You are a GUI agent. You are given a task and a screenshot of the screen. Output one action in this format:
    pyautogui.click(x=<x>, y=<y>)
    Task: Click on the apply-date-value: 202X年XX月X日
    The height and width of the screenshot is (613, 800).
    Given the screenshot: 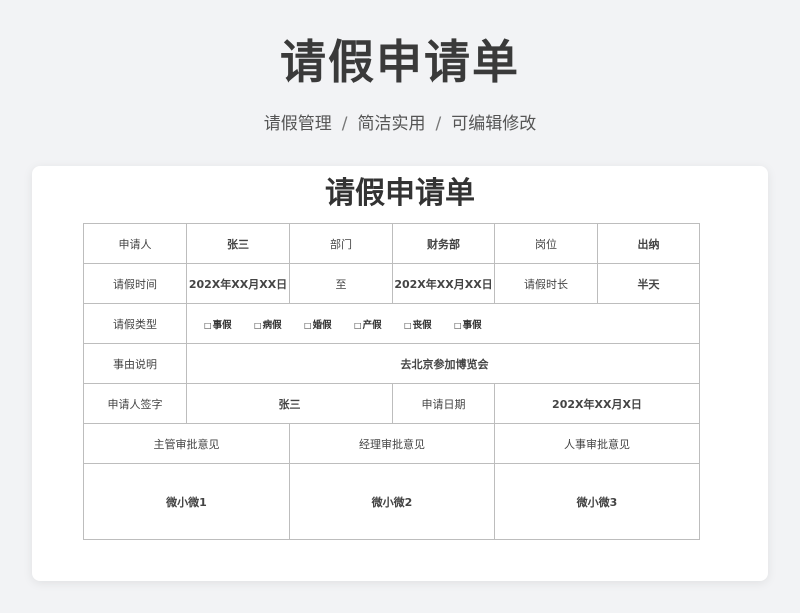 What is the action you would take?
    pyautogui.click(x=597, y=403)
    